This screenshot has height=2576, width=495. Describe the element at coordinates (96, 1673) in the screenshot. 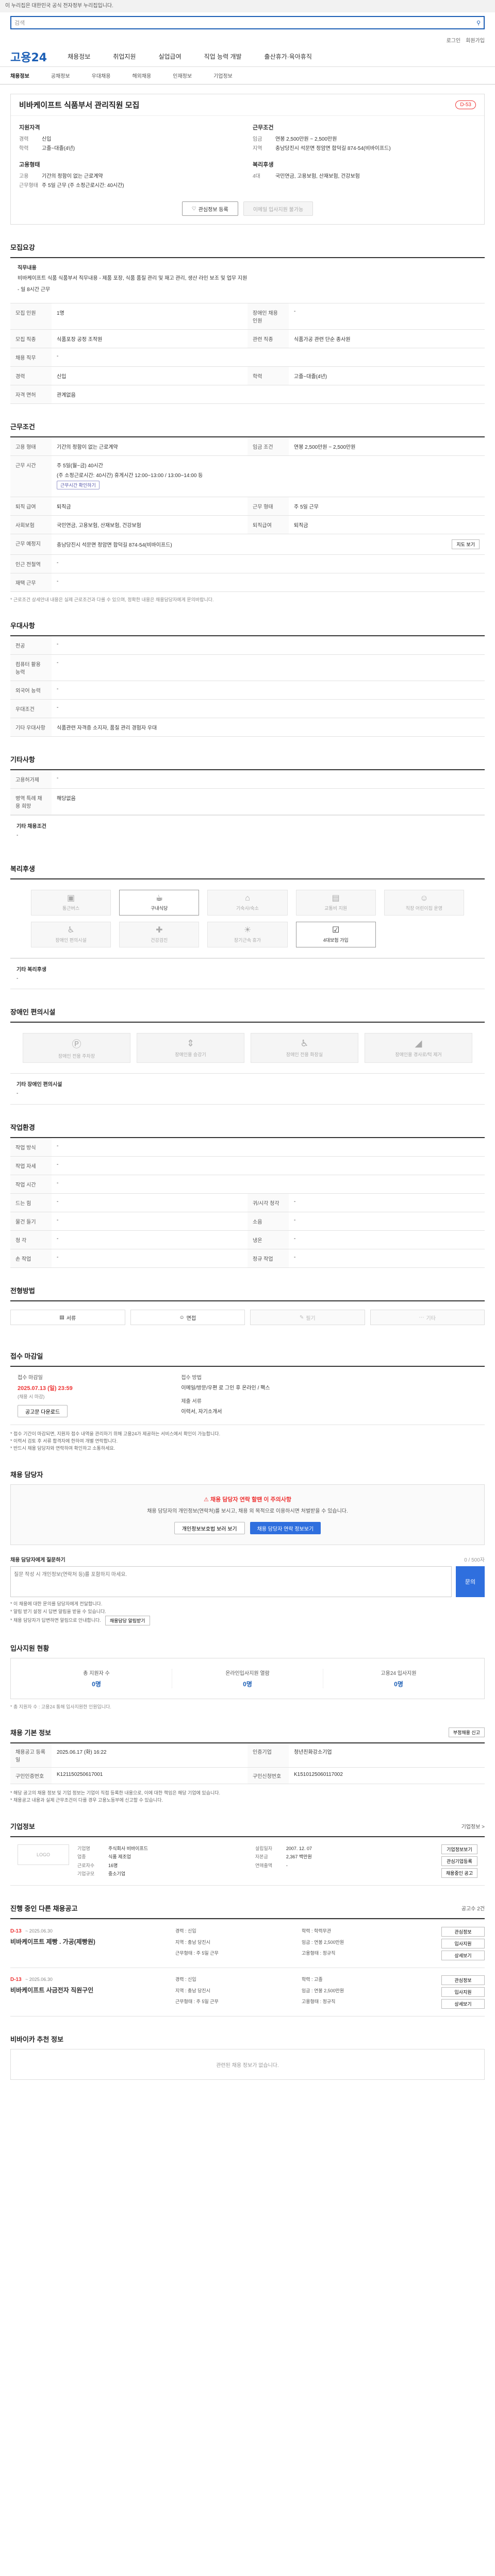

I see `status-key: 총 지원자 수` at that location.